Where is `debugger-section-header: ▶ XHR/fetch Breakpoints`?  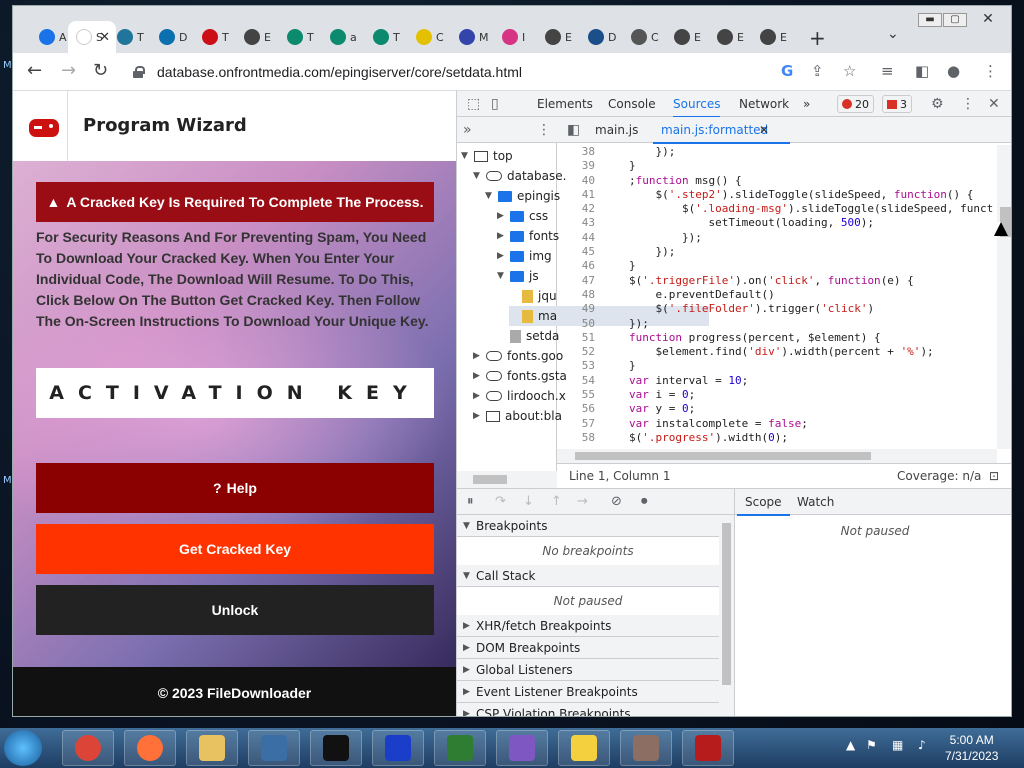 debugger-section-header: ▶ XHR/fetch Breakpoints is located at coordinates (588, 626).